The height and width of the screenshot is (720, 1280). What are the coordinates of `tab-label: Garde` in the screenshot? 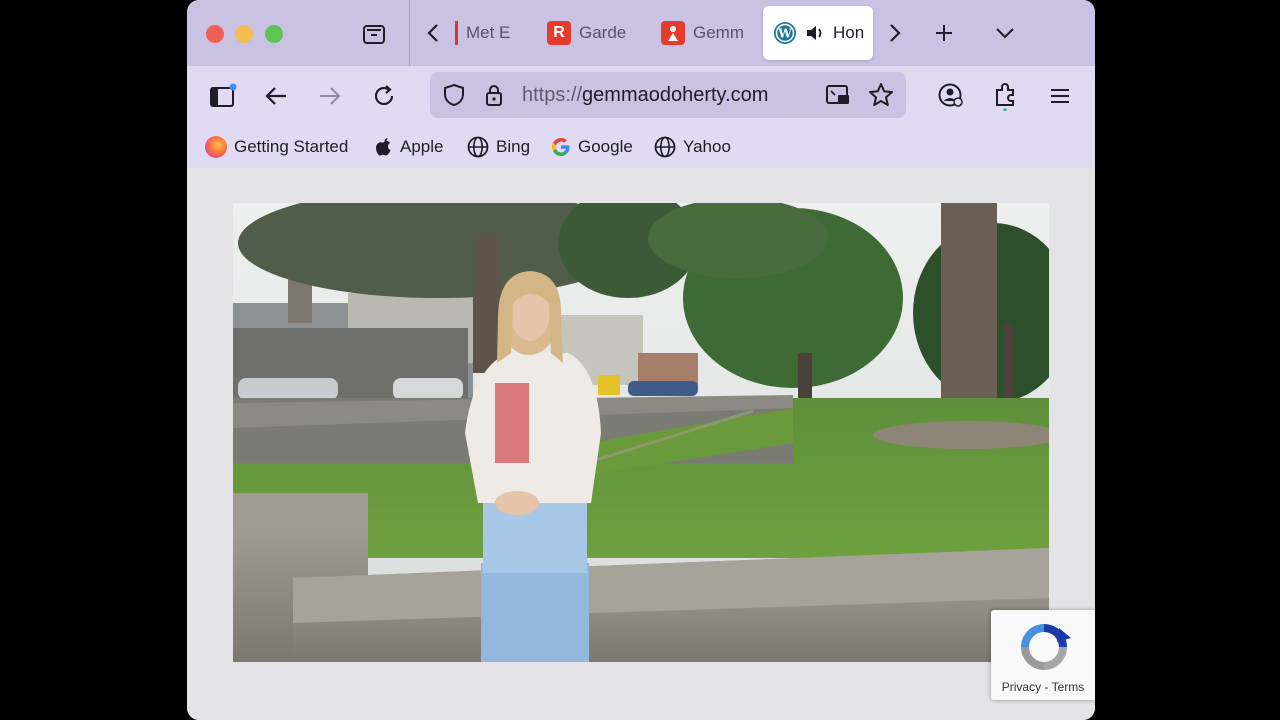 It's located at (603, 32).